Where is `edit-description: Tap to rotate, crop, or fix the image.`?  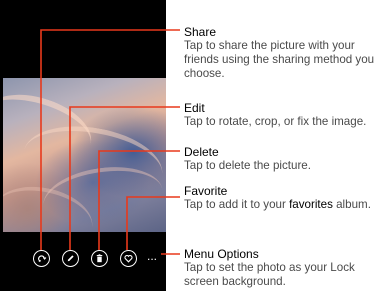 edit-description: Tap to rotate, crop, or fix the image. is located at coordinates (275, 121).